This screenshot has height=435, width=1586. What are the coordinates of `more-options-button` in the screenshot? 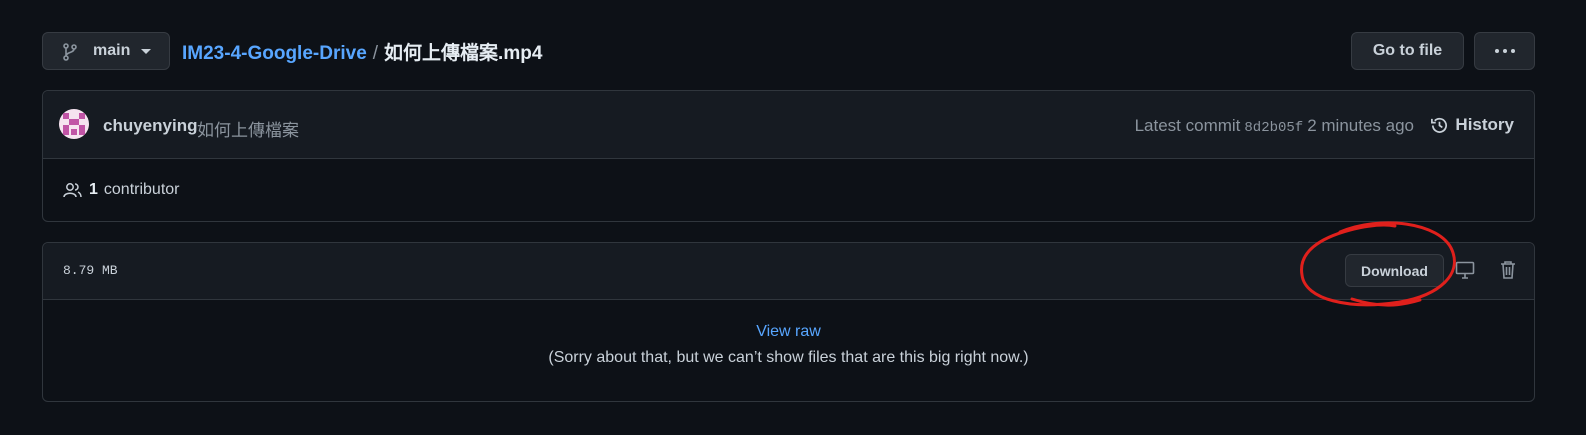 It's located at (1504, 51).